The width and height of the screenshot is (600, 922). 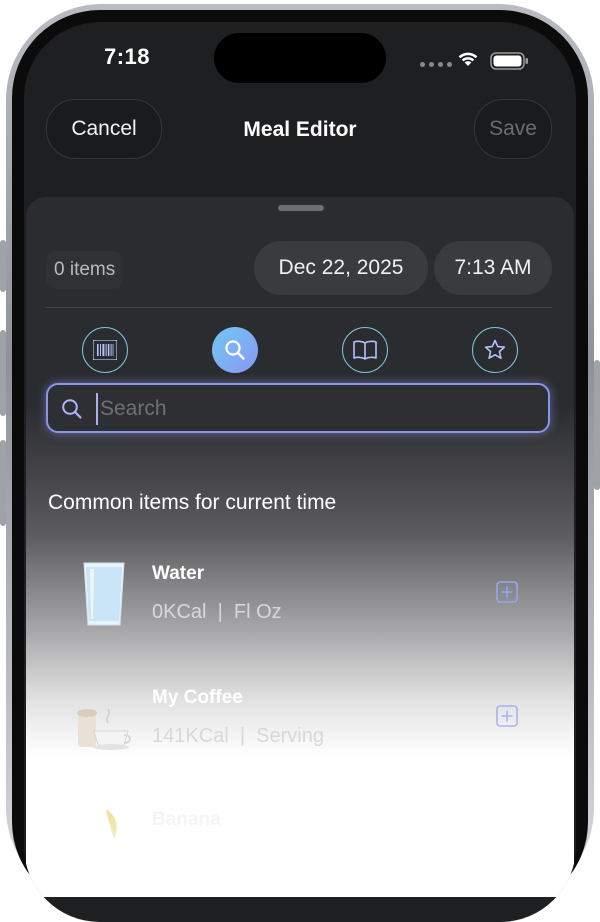 I want to click on star-icon, so click(x=495, y=349).